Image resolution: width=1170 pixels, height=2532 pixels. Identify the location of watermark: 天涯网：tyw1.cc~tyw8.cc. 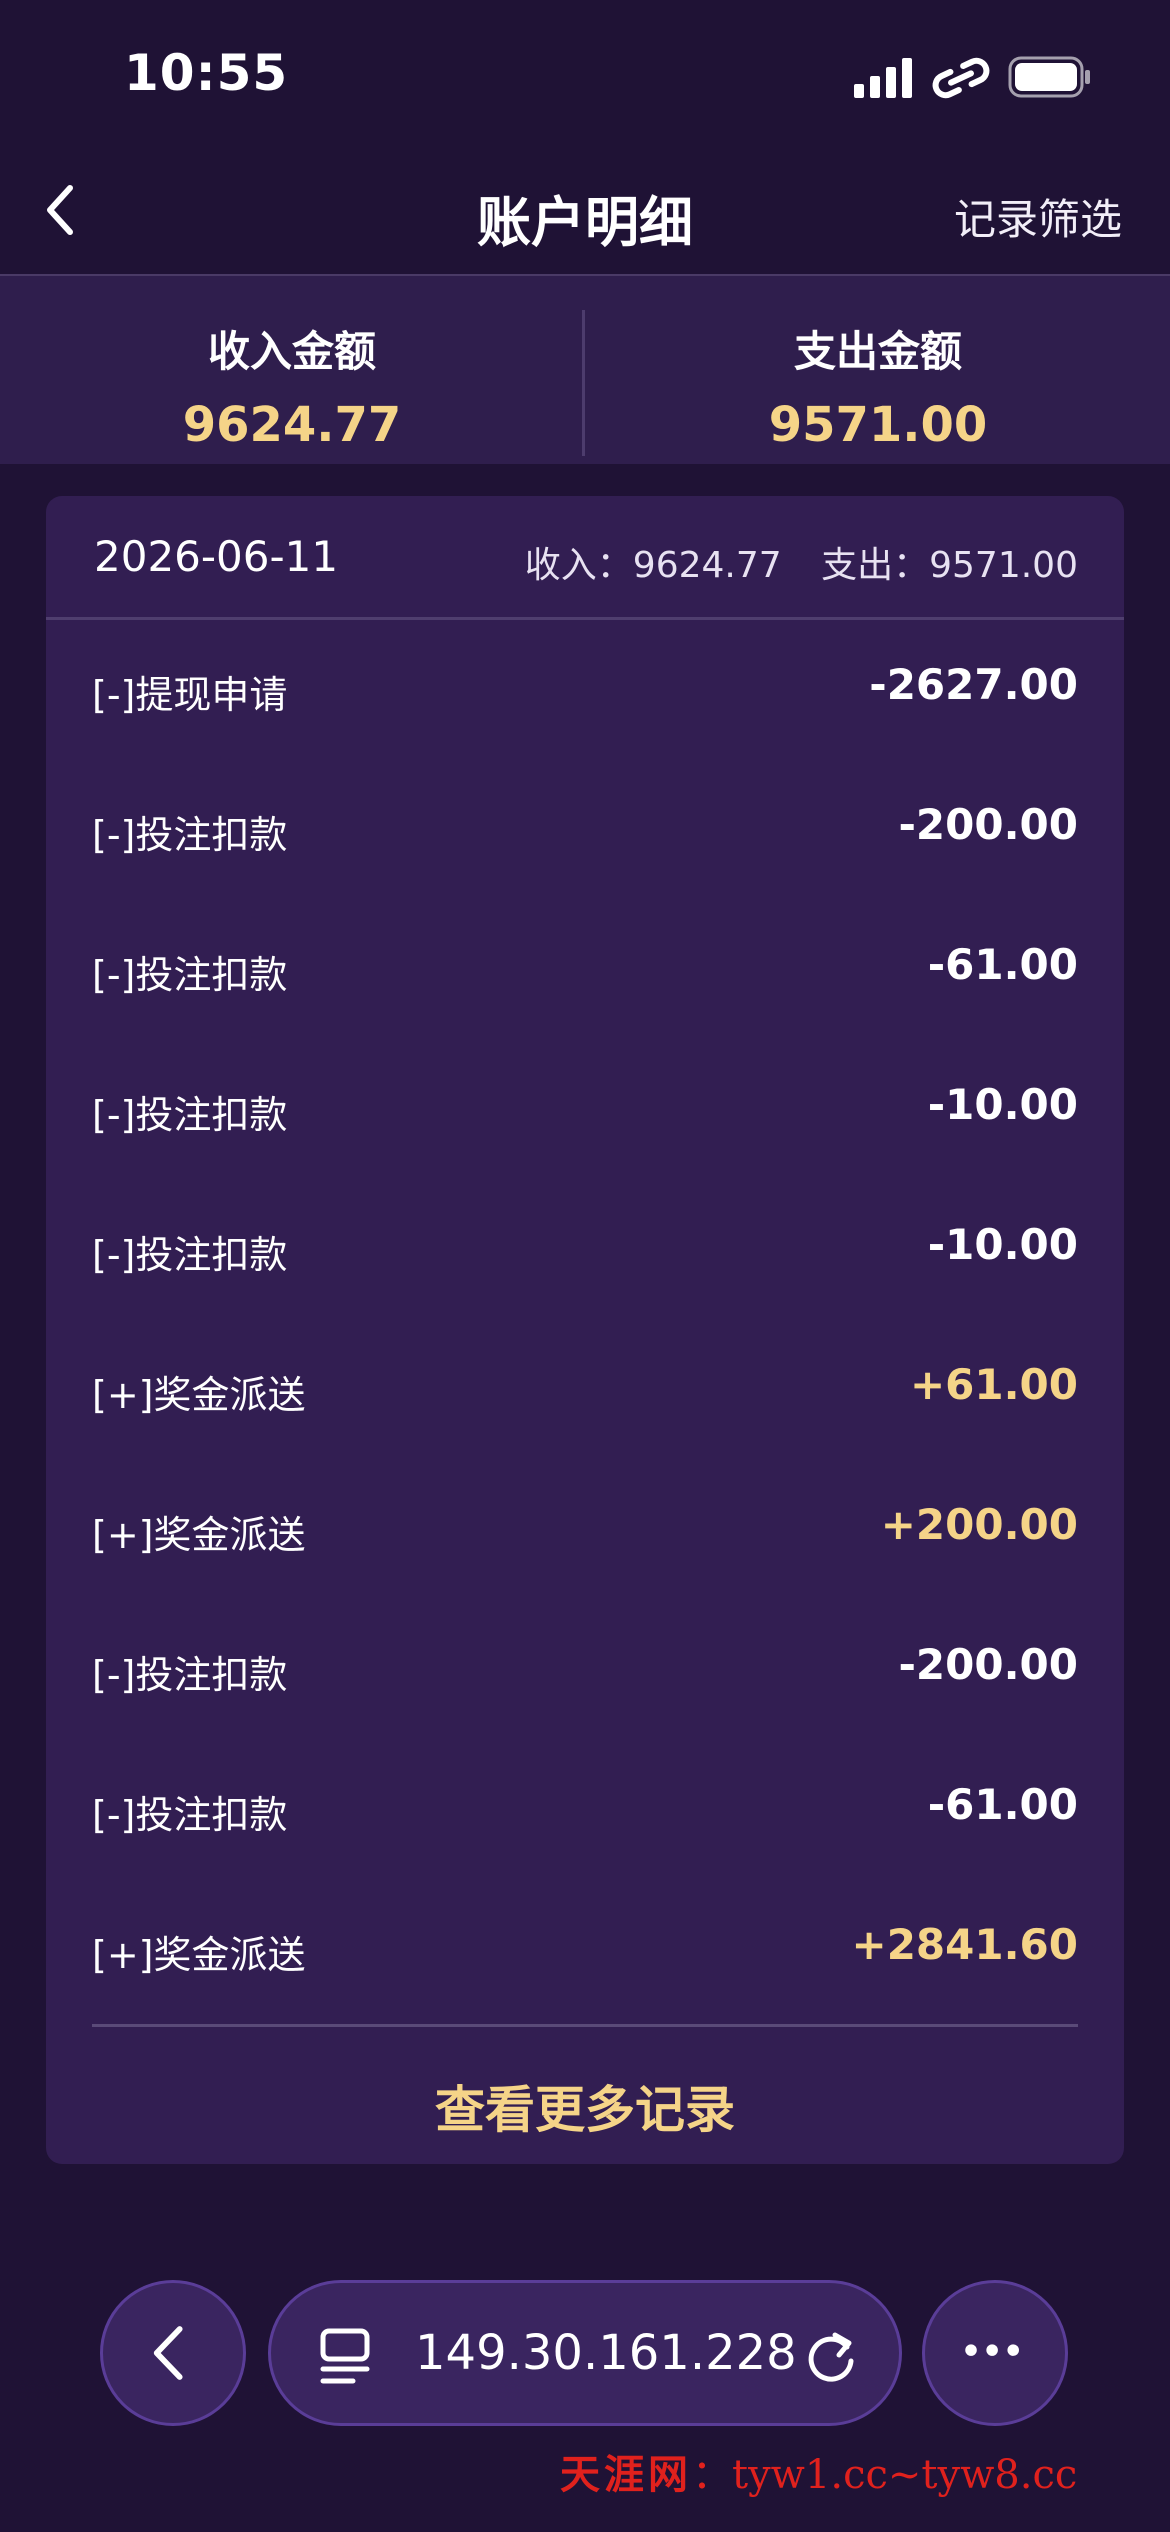
(862, 2472).